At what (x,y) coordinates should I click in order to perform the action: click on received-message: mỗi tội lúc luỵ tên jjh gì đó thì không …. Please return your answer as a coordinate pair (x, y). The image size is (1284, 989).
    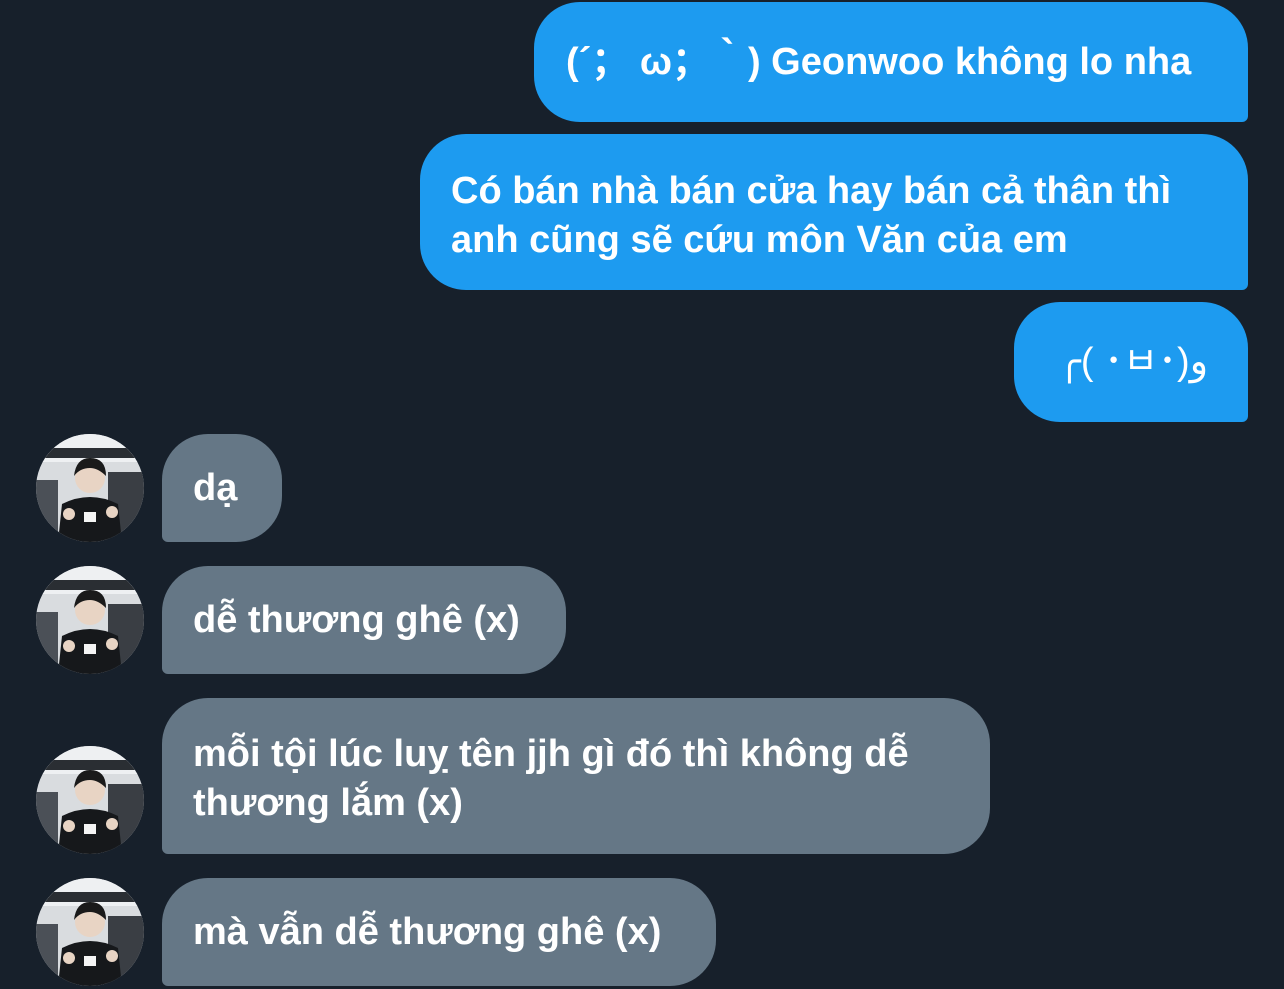
    Looking at the image, I should click on (576, 776).